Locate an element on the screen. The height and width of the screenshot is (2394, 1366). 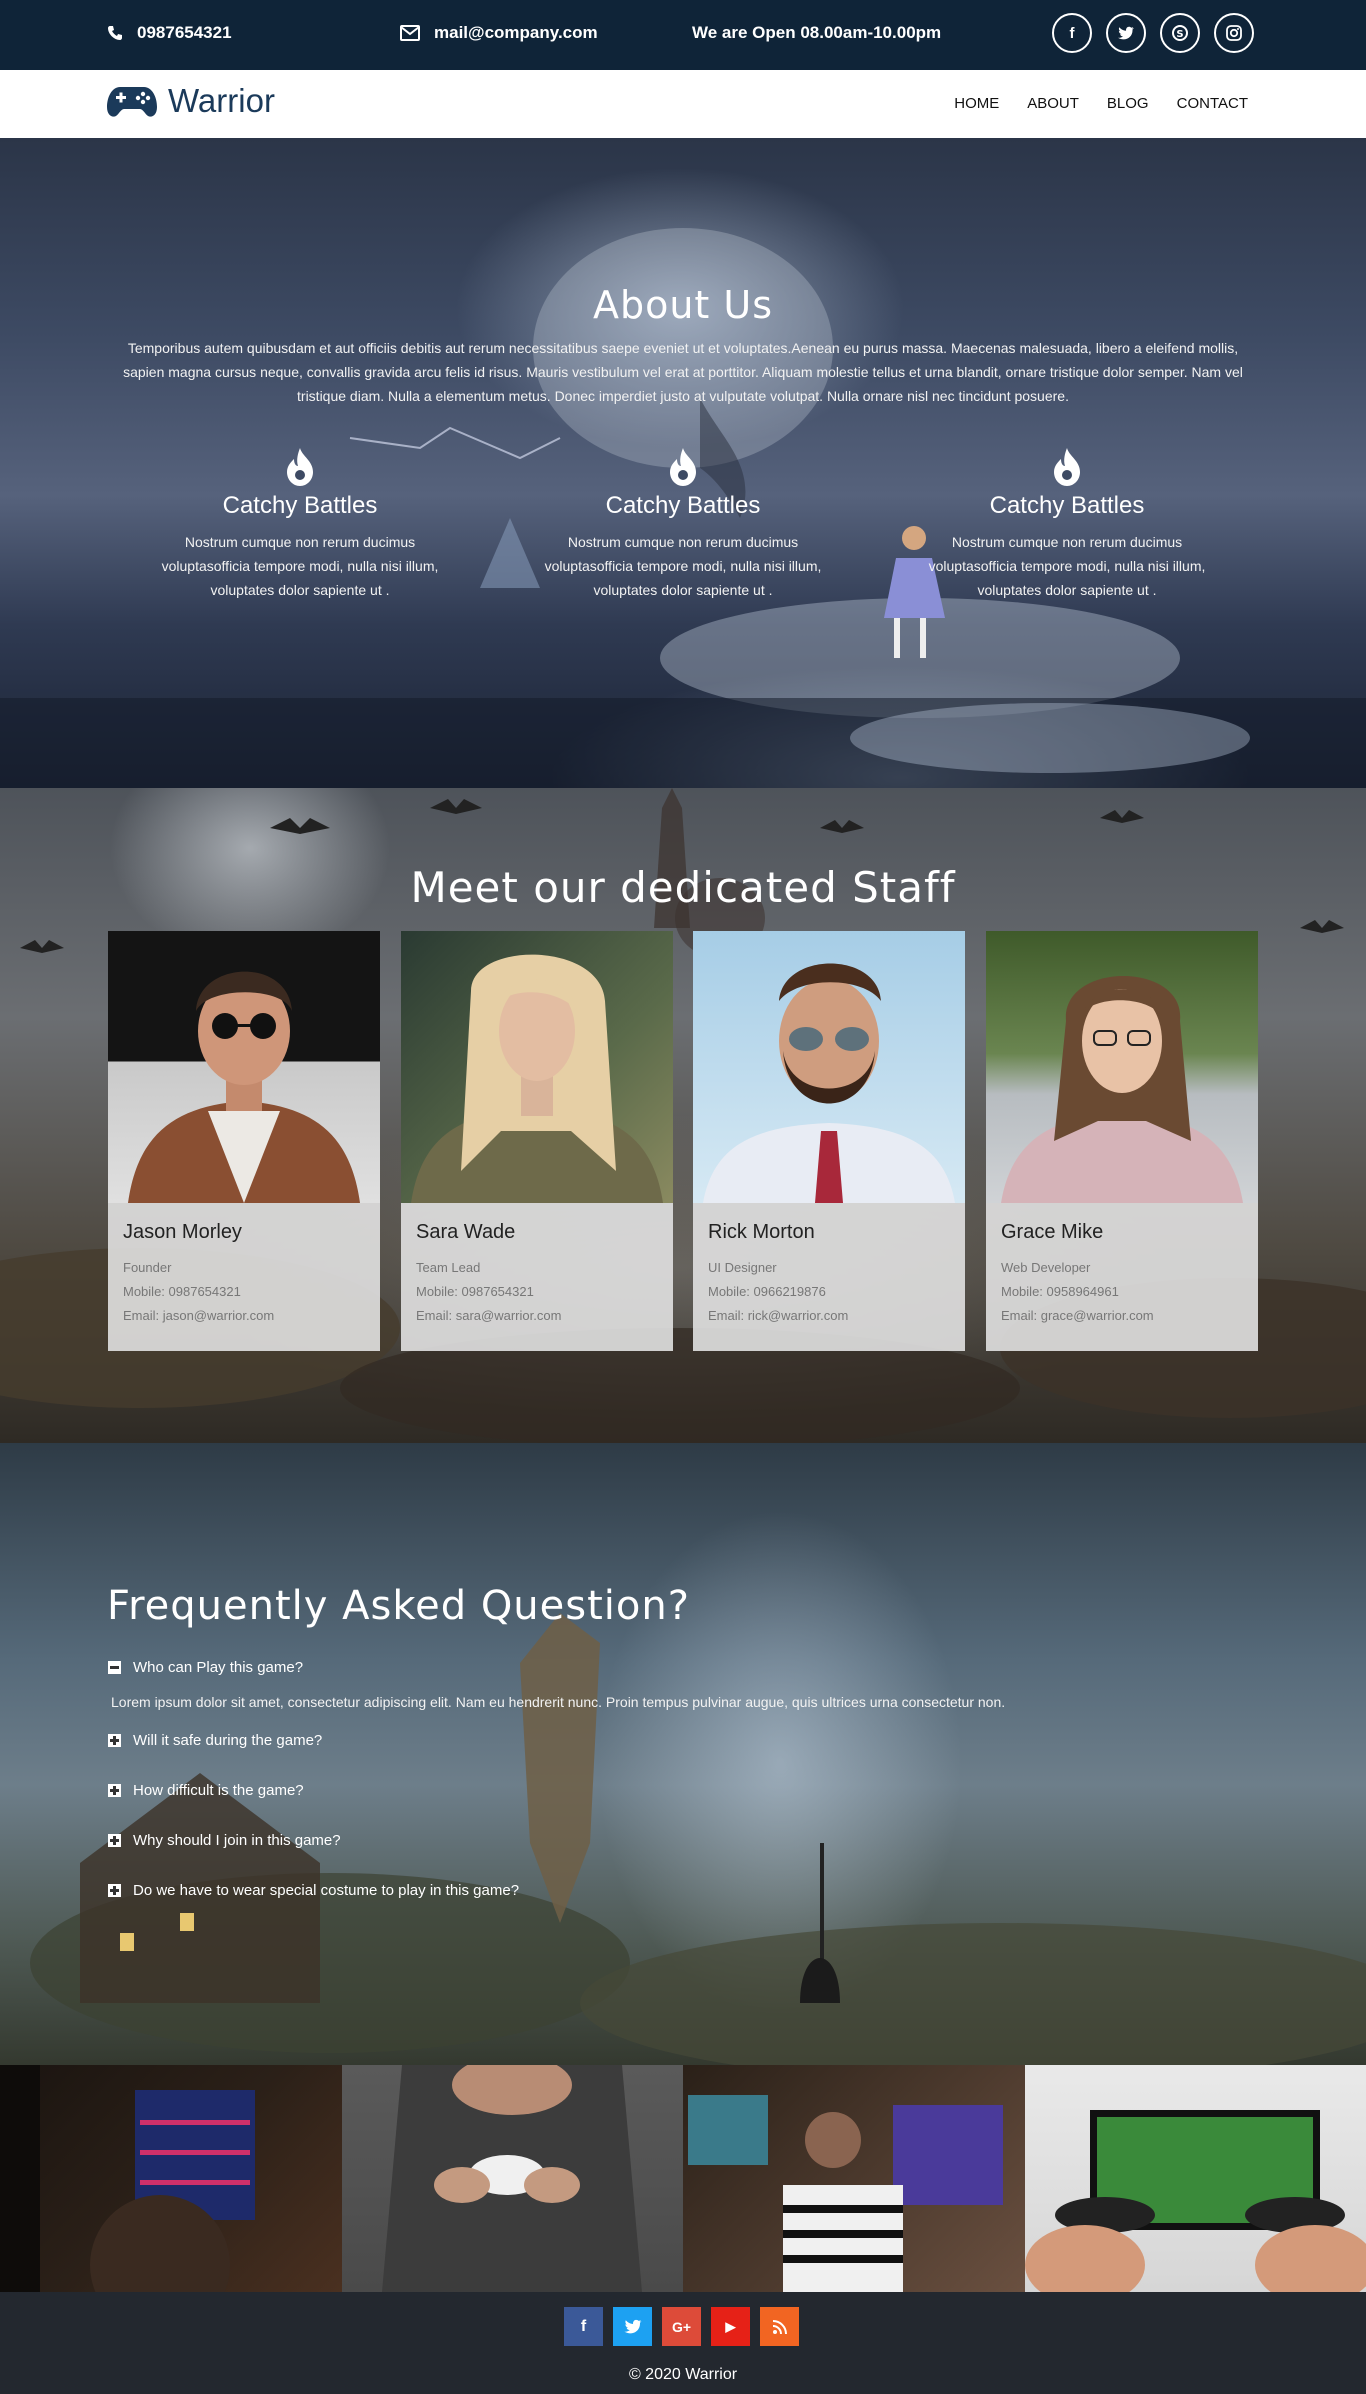
staff-role: UI Designer is located at coordinates (742, 1267).